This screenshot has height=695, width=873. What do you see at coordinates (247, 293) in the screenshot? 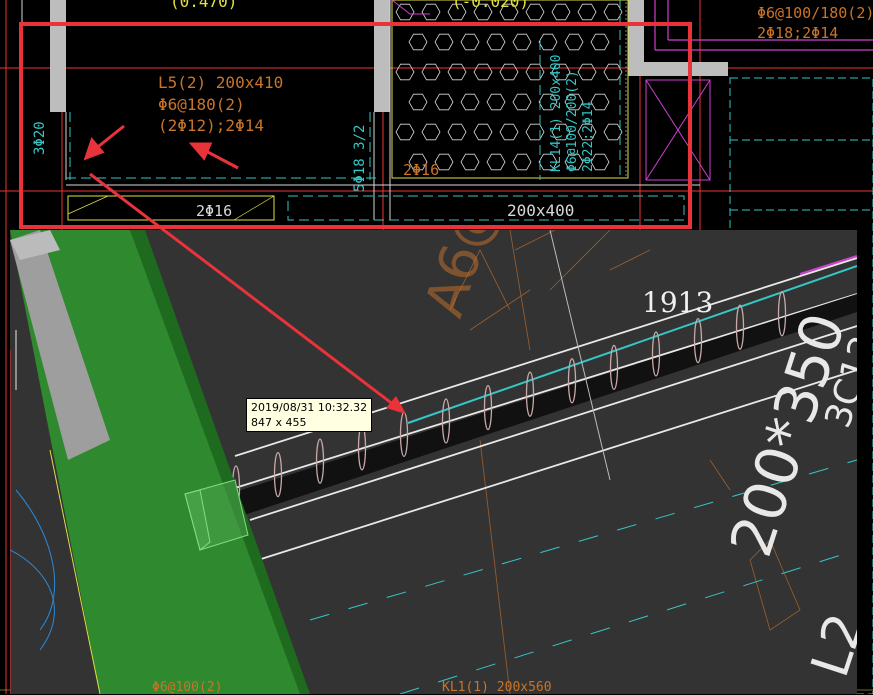
I see `connector-arrow` at bounding box center [247, 293].